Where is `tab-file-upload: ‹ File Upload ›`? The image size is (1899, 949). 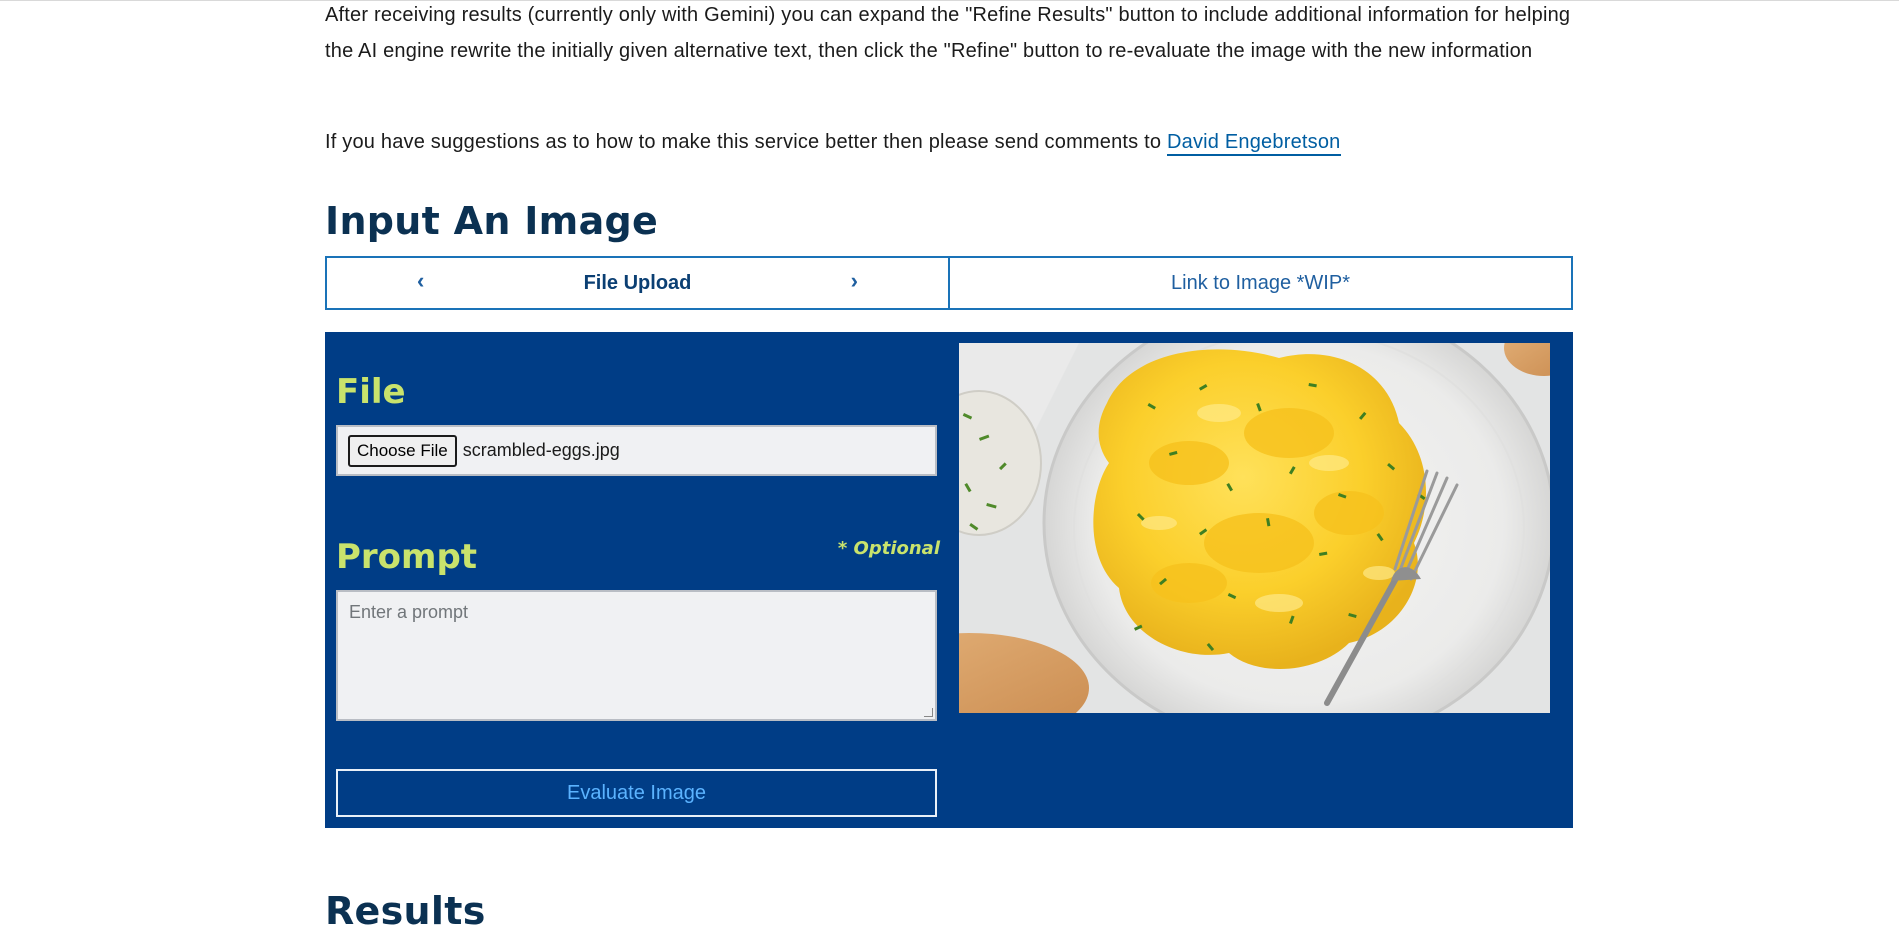
tab-file-upload: ‹ File Upload › is located at coordinates (638, 283).